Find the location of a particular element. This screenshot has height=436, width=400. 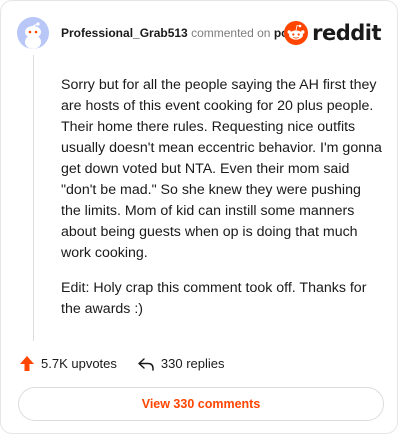

commented-on-label: commented on is located at coordinates (231, 33).